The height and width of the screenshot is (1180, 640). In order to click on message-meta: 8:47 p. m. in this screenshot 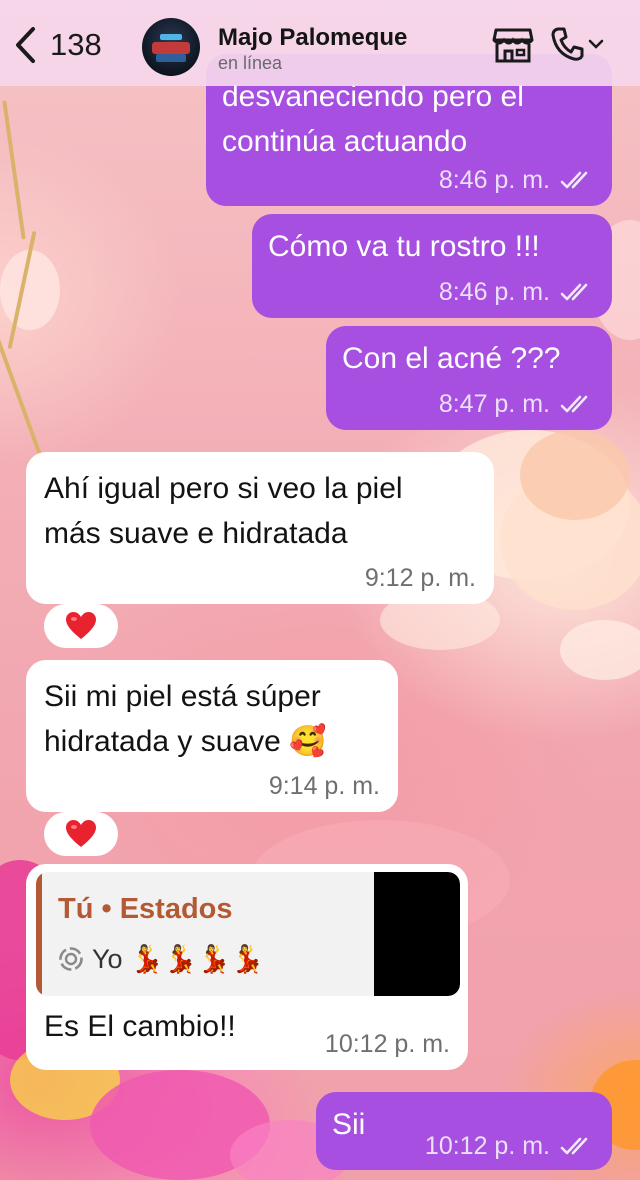, I will do `click(516, 404)`.